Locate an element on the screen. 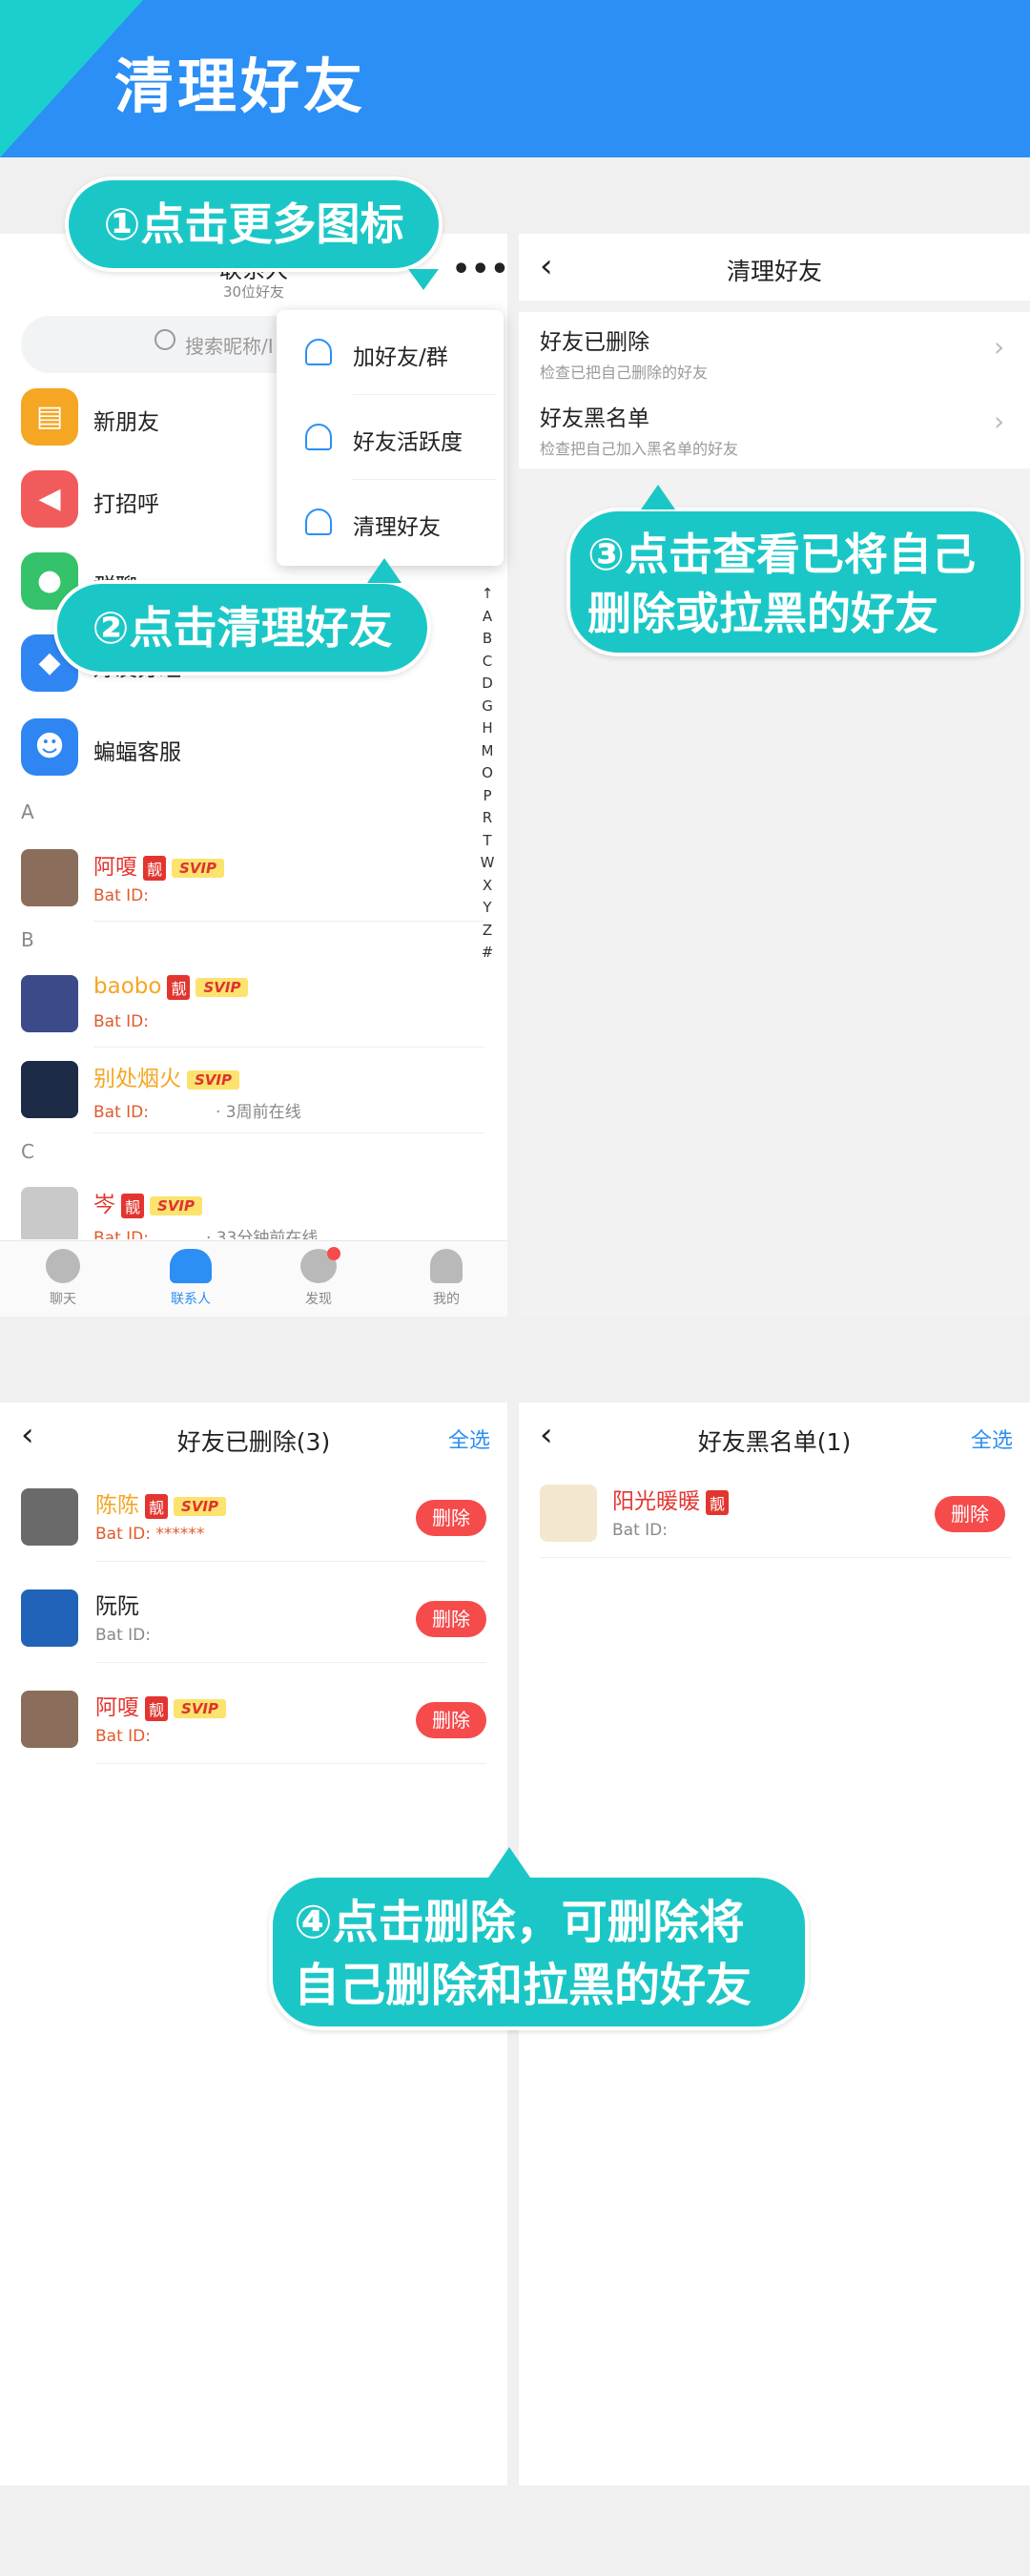  contact-entry-service: ☻ 蝙蝠客服 is located at coordinates (245, 747).